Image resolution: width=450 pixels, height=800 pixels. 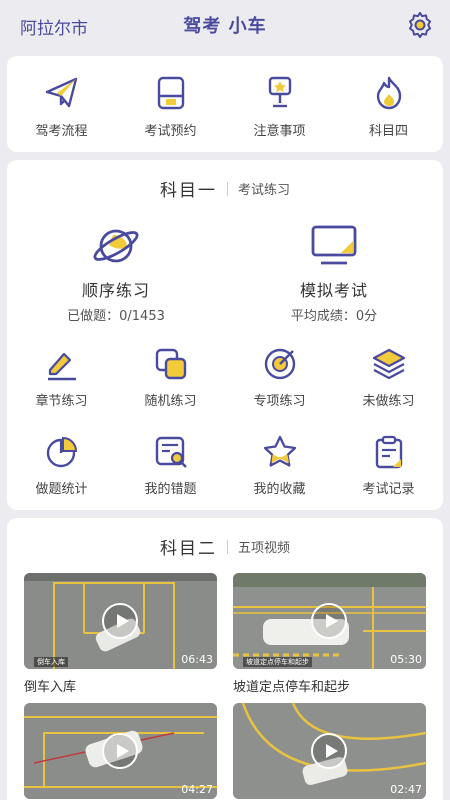 I want to click on video-duration: 02:47, so click(x=406, y=789).